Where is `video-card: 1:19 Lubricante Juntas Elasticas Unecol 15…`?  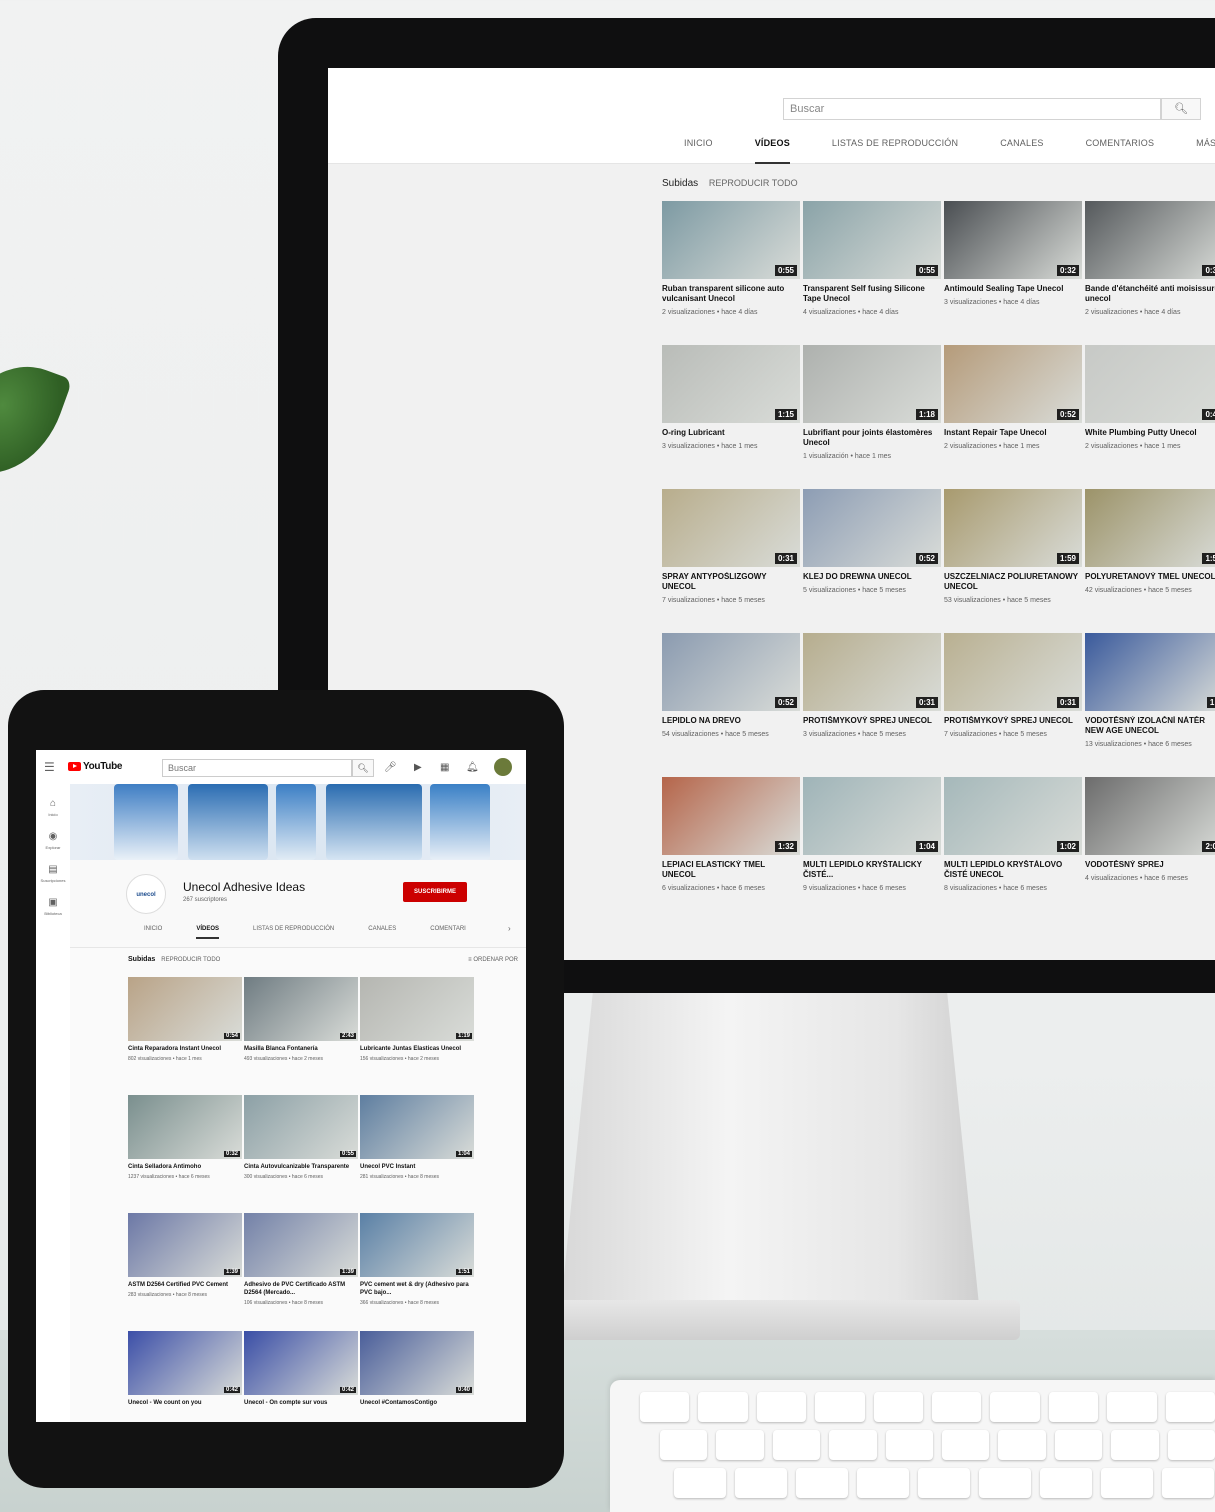
video-card: 1:19 Lubricante Juntas Elasticas Unecol 15… is located at coordinates (417, 1031).